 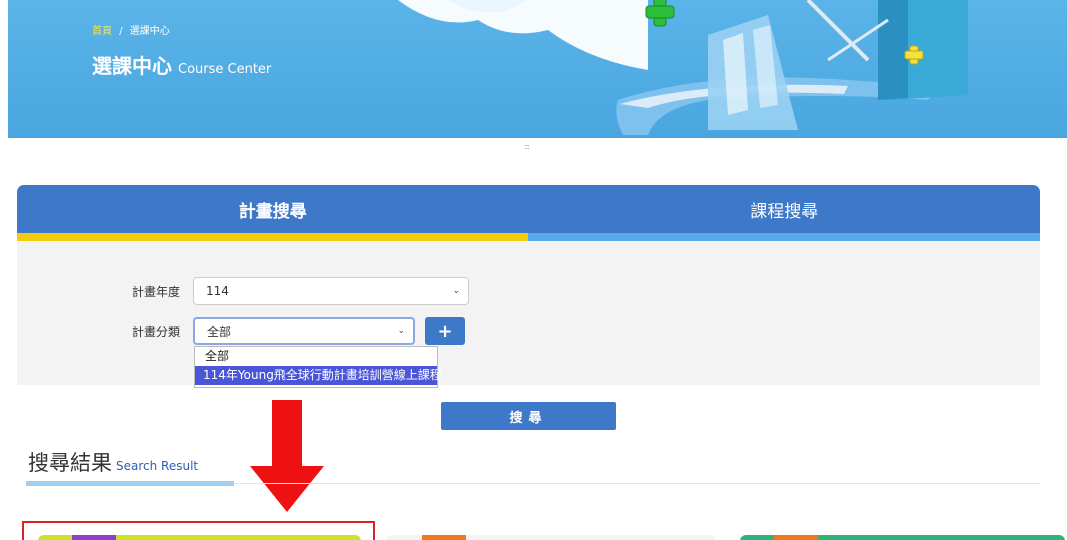 What do you see at coordinates (219, 331) in the screenshot?
I see `category-select-value: 全部` at bounding box center [219, 331].